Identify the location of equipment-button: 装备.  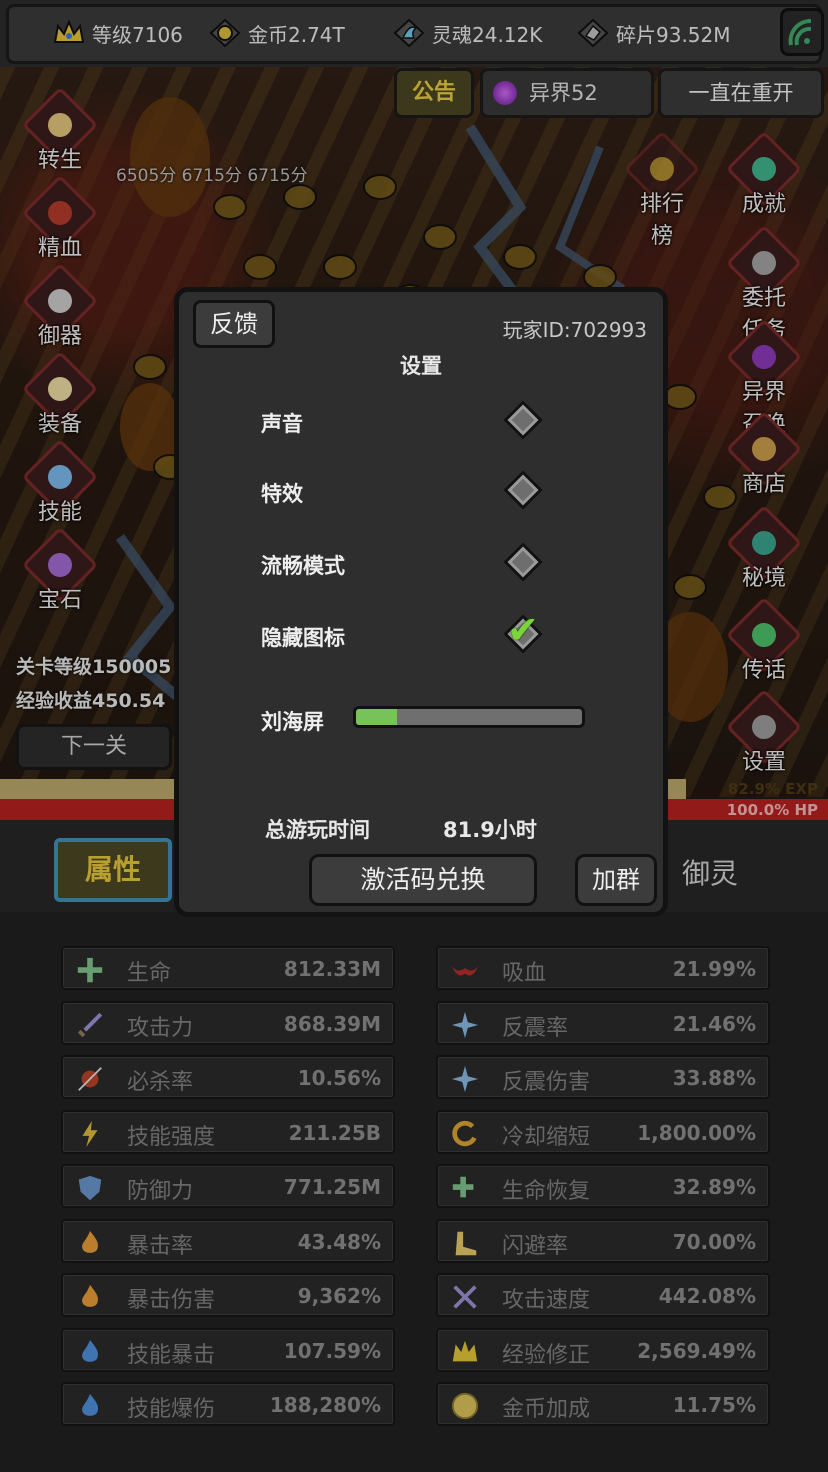
(60, 394).